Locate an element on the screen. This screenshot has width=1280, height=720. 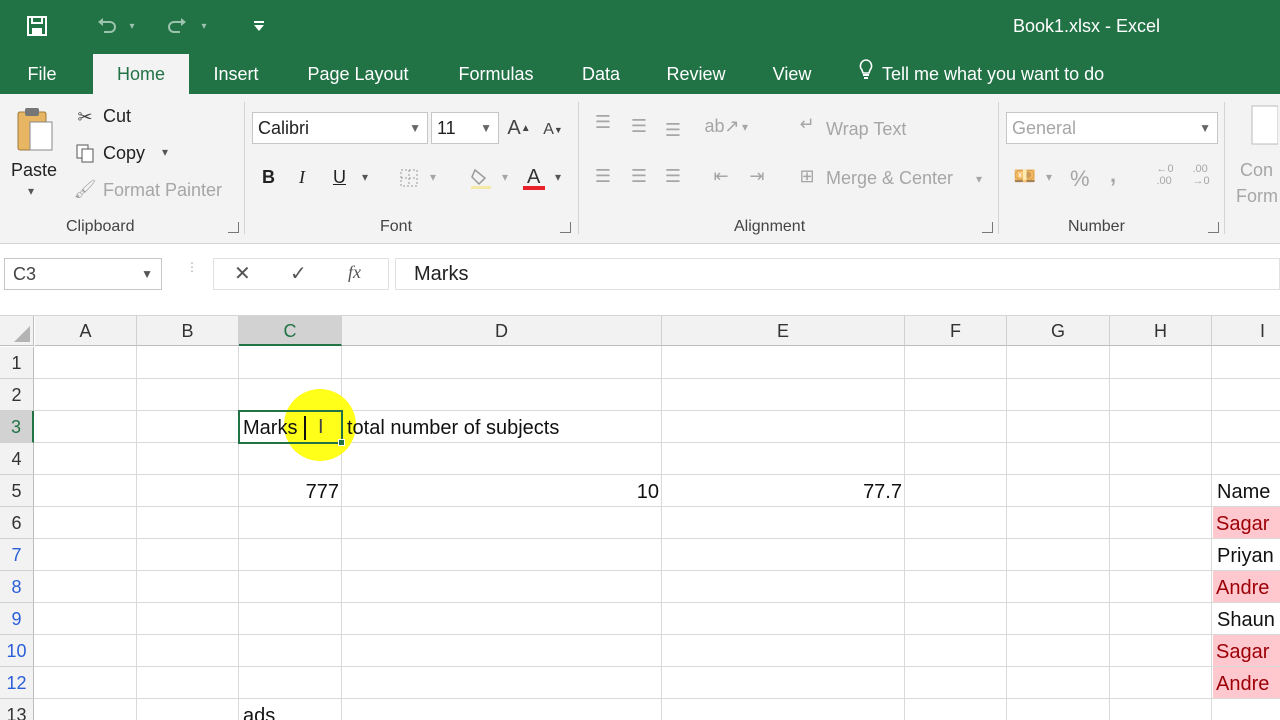
accounting-format-icon: 💴 is located at coordinates (1025, 176).